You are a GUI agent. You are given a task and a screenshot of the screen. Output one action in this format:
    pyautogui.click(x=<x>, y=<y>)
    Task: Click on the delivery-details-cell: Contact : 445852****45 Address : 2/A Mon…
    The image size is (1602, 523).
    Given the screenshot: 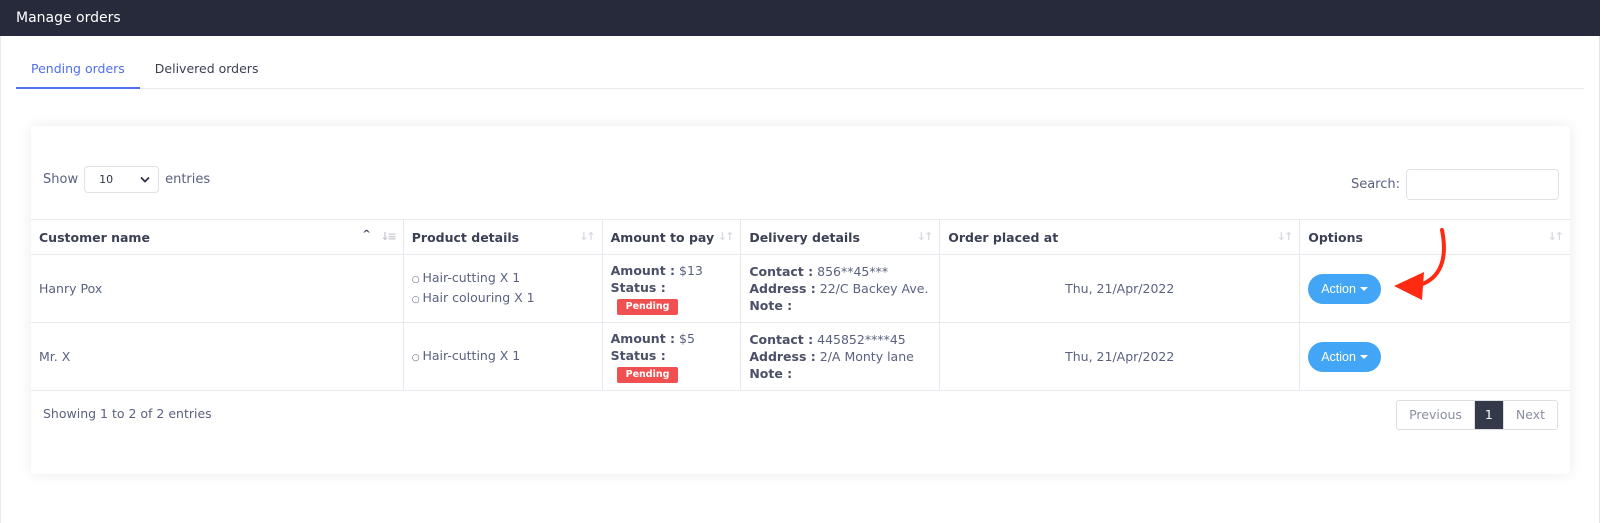 What is the action you would take?
    pyautogui.click(x=840, y=356)
    